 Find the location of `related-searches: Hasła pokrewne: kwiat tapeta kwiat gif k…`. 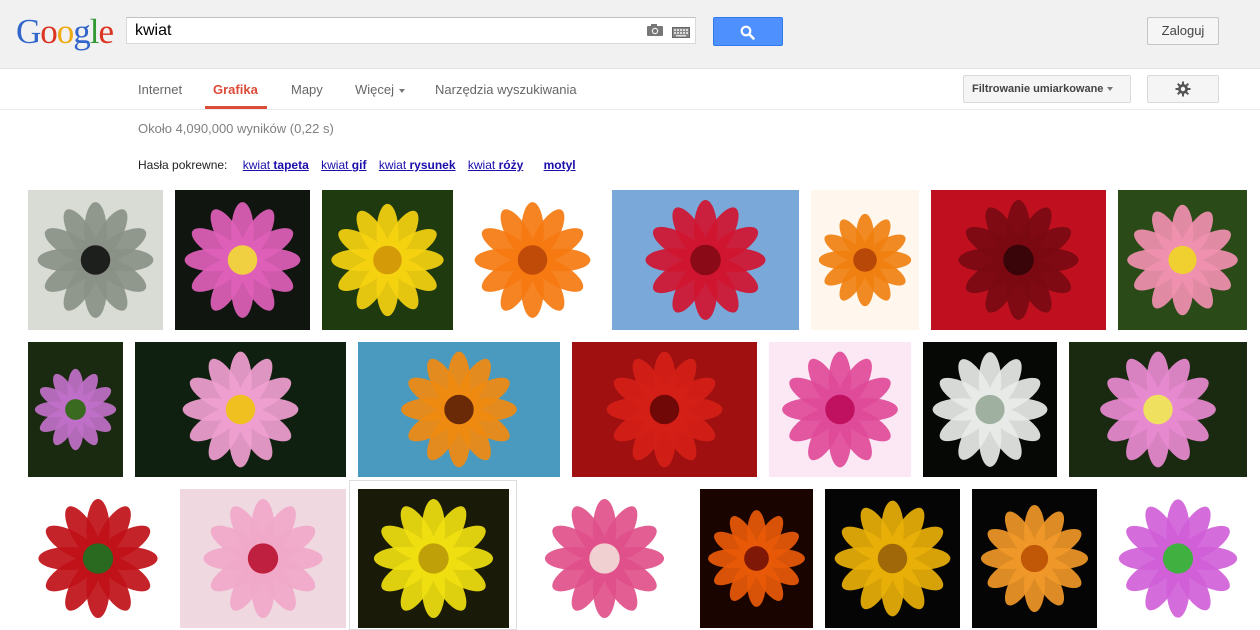

related-searches: Hasła pokrewne: kwiat tapeta kwiat gif k… is located at coordinates (357, 165).